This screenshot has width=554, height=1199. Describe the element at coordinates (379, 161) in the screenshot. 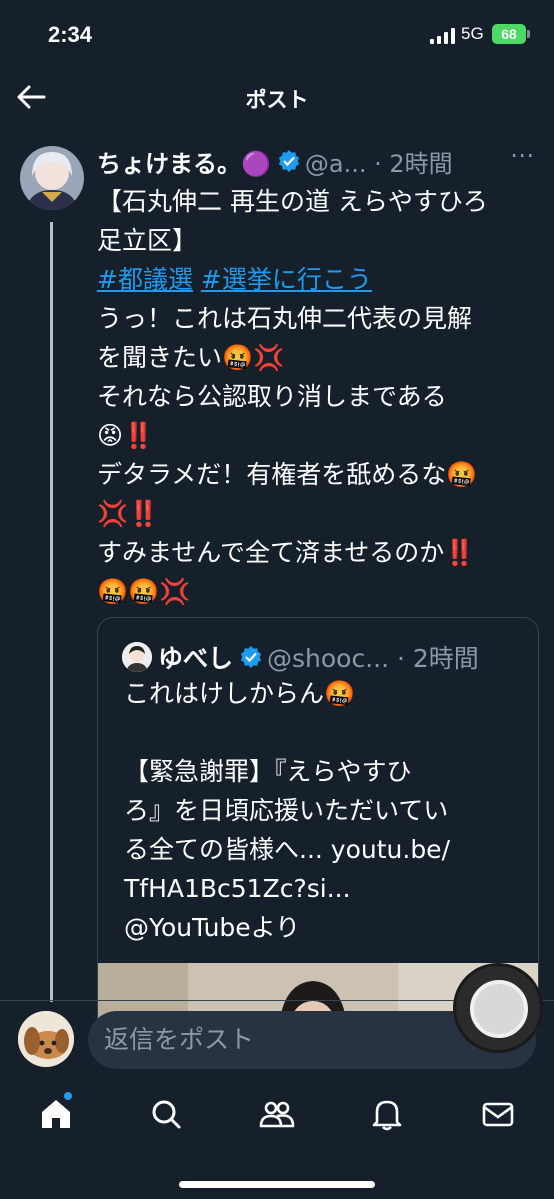

I see `author-handle-time: @a... · 2時間` at that location.